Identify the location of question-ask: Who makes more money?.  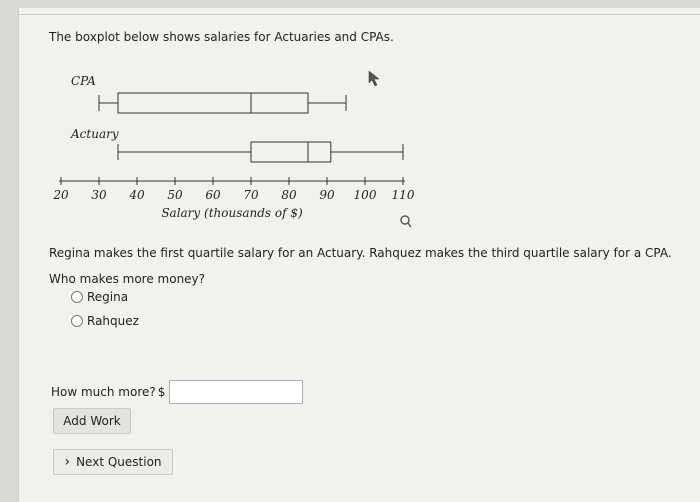
(127, 279).